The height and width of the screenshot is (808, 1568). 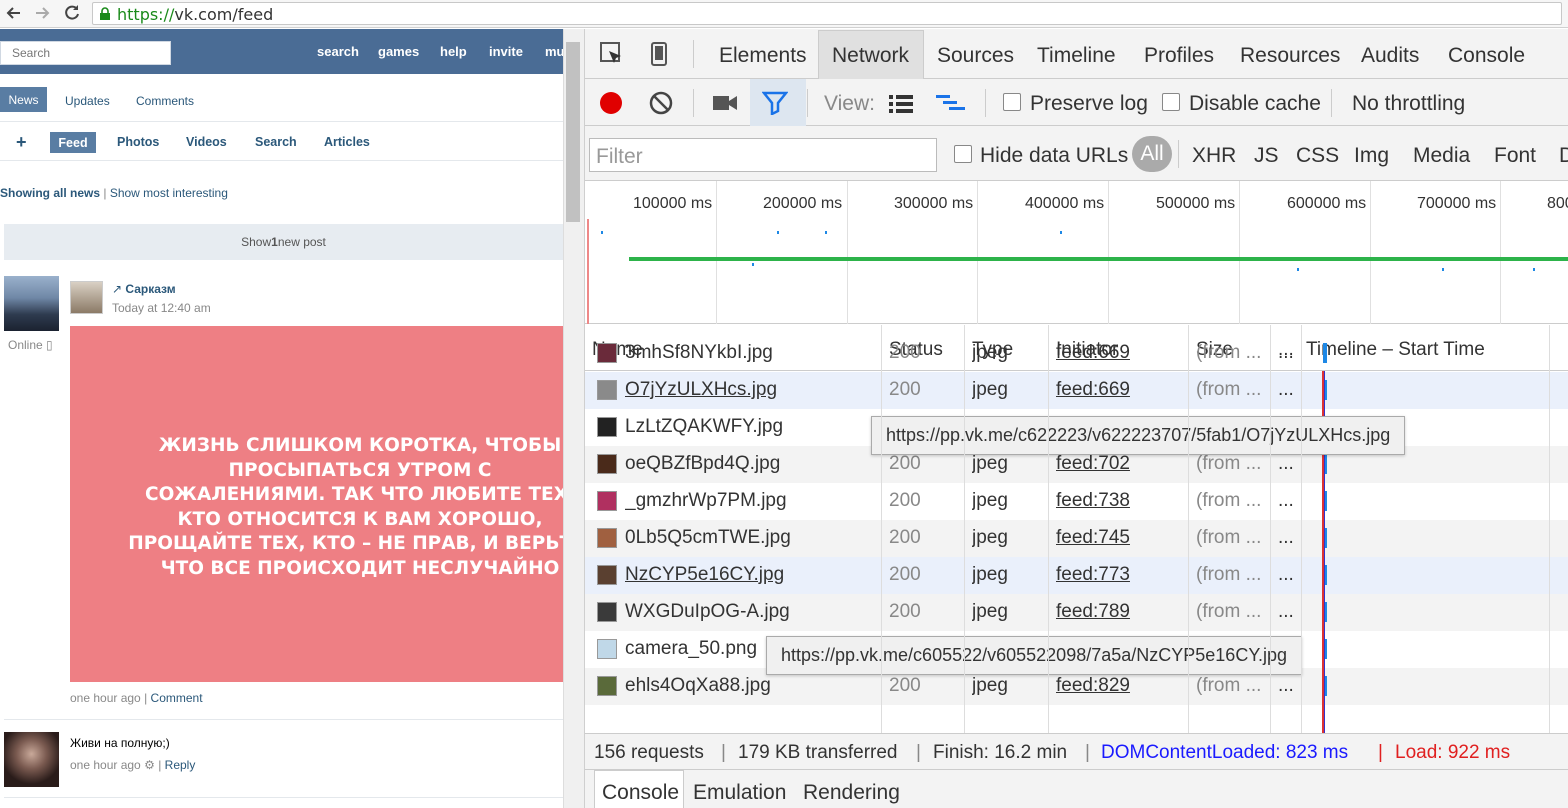 I want to click on filter-type-all: All, so click(x=1152, y=154).